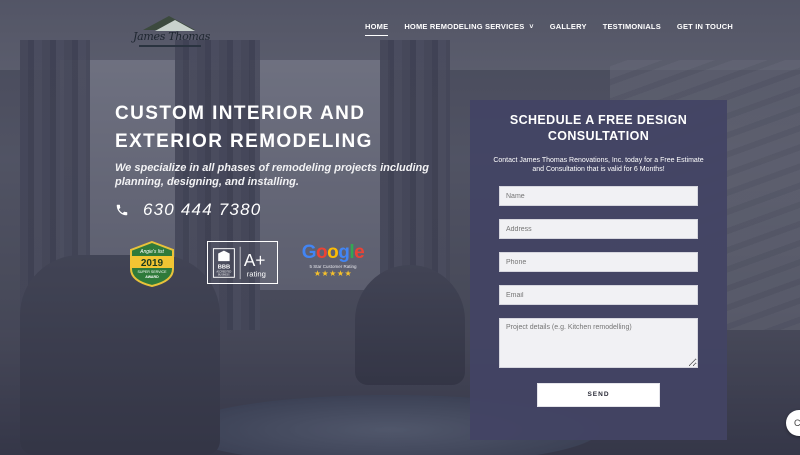  What do you see at coordinates (464, 26) in the screenshot?
I see `nav-services-label: HOME REMODELING SERVICES` at bounding box center [464, 26].